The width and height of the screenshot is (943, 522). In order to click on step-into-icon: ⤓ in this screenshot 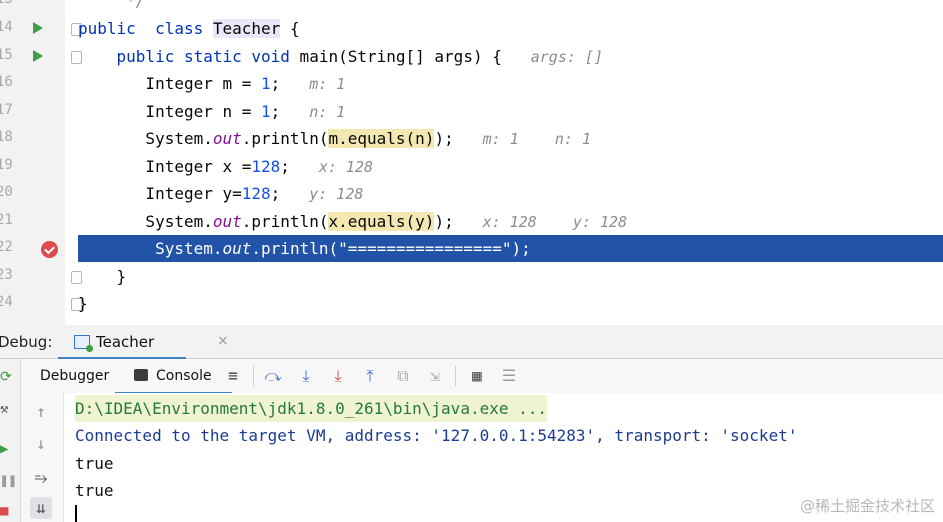, I will do `click(306, 376)`.